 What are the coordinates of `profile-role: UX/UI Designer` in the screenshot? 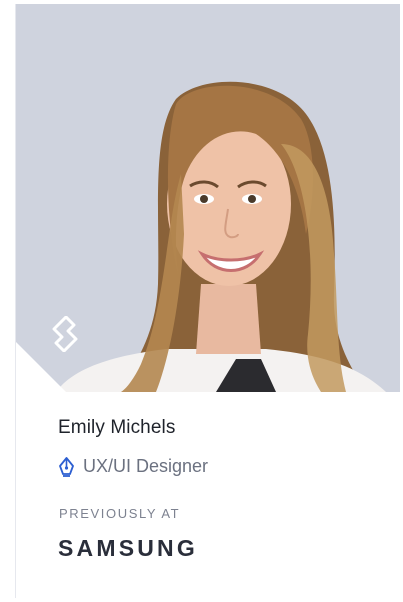 It's located at (133, 466).